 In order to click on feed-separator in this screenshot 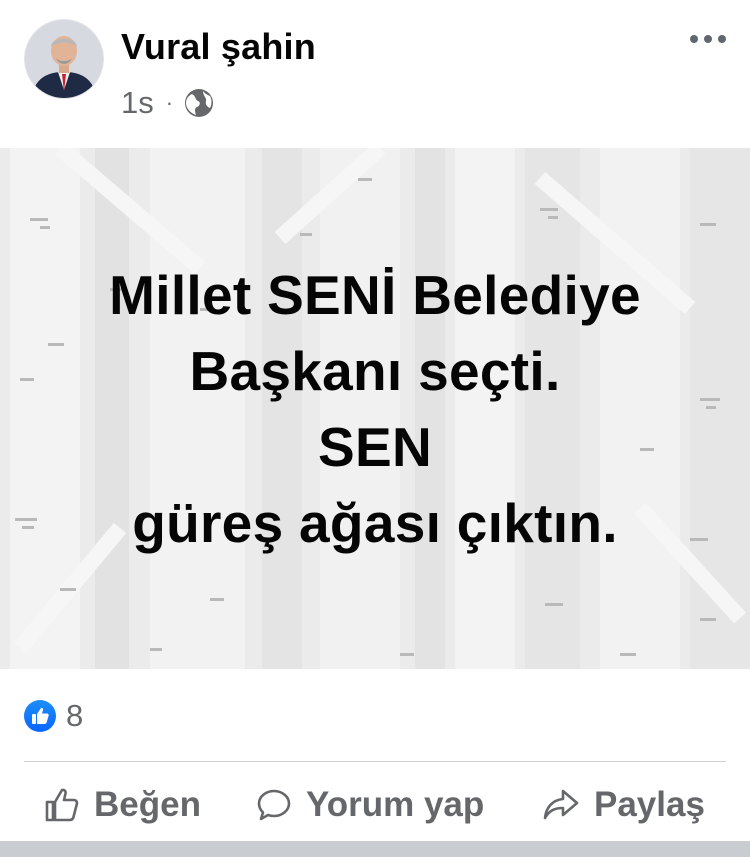, I will do `click(375, 849)`.